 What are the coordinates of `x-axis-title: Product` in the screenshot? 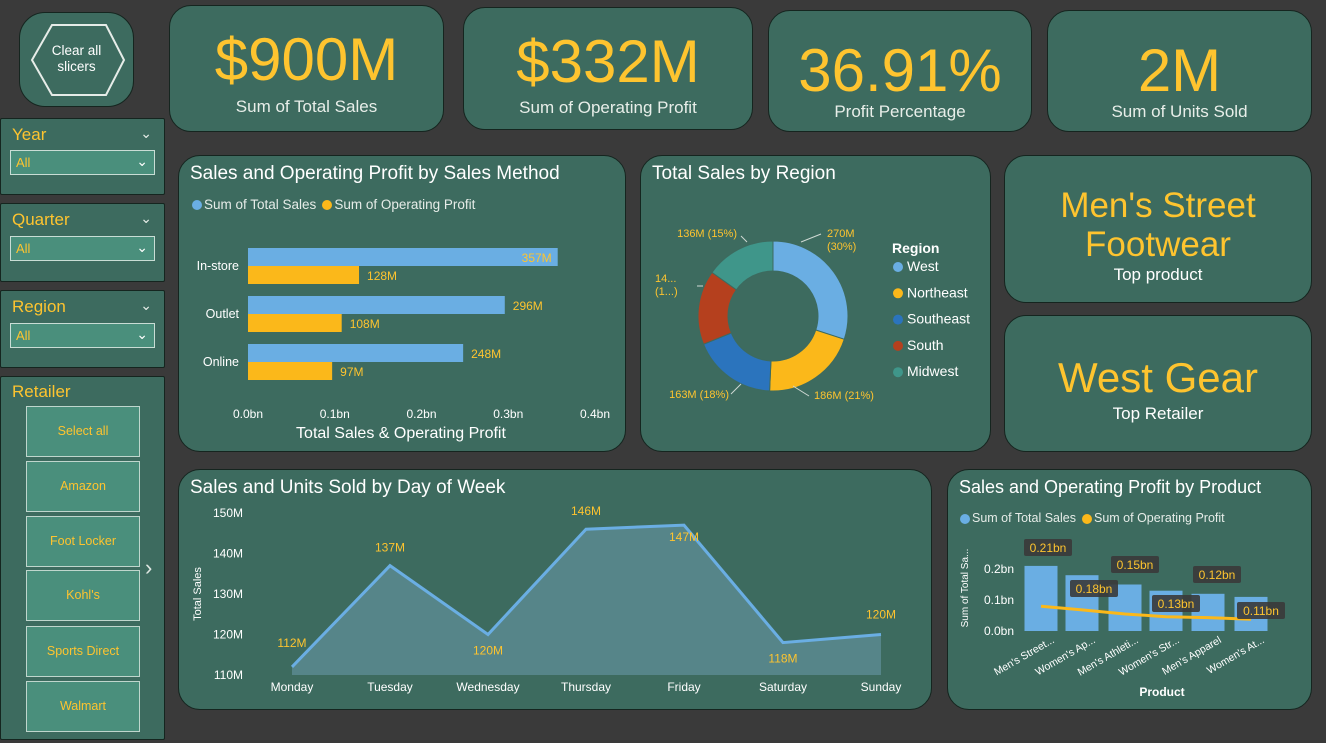 It's located at (1161, 692).